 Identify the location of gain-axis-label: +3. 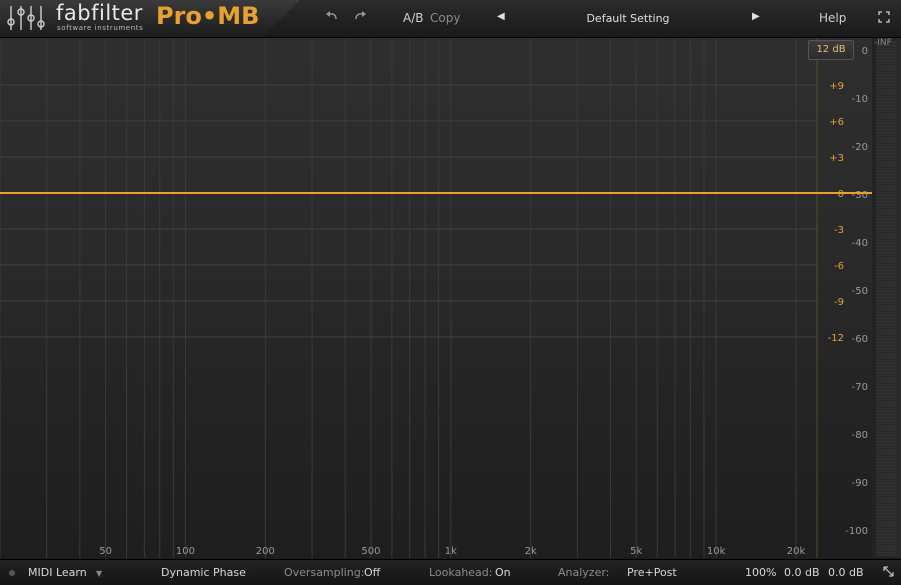
(836, 158).